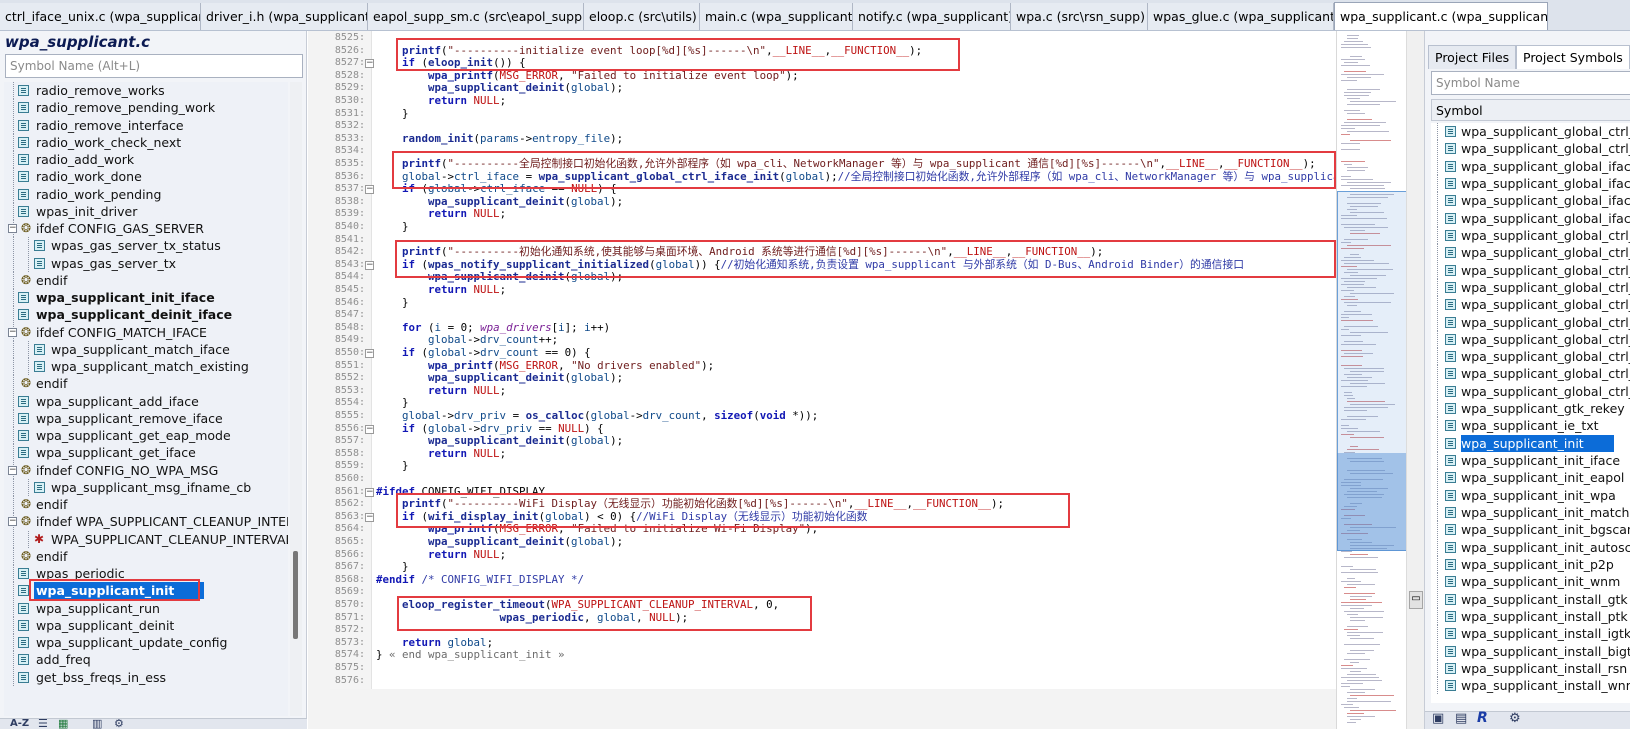 The width and height of the screenshot is (1630, 729). Describe the element at coordinates (146, 125) in the screenshot. I see `symbol-tree-item: radio_remove_interface` at that location.